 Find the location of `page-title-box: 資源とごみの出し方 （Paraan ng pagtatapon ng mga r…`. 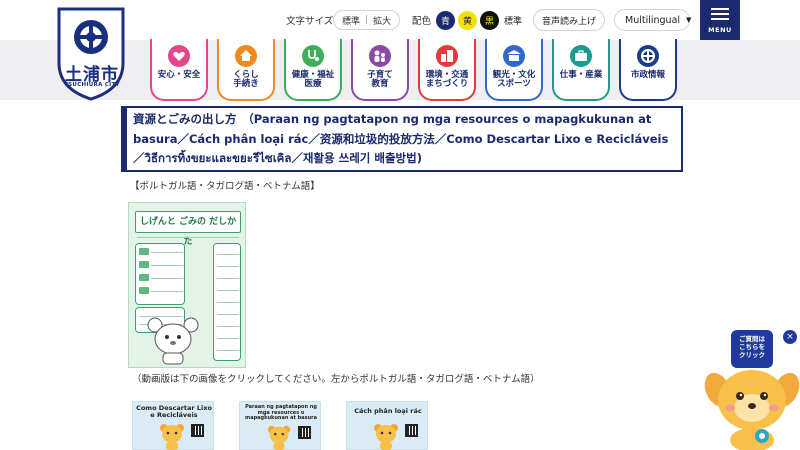

page-title-box: 資源とごみの出し方 （Paraan ng pagtatapon ng mga r… is located at coordinates (402, 139).